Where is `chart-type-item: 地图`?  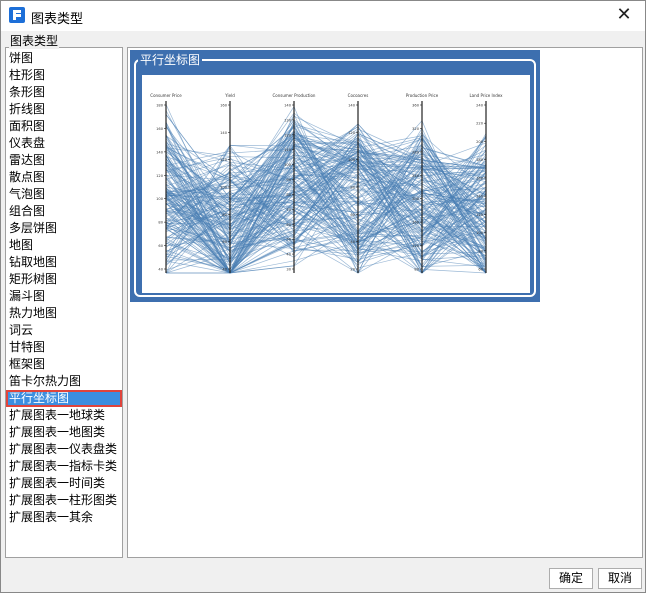 chart-type-item: 地图 is located at coordinates (64, 245).